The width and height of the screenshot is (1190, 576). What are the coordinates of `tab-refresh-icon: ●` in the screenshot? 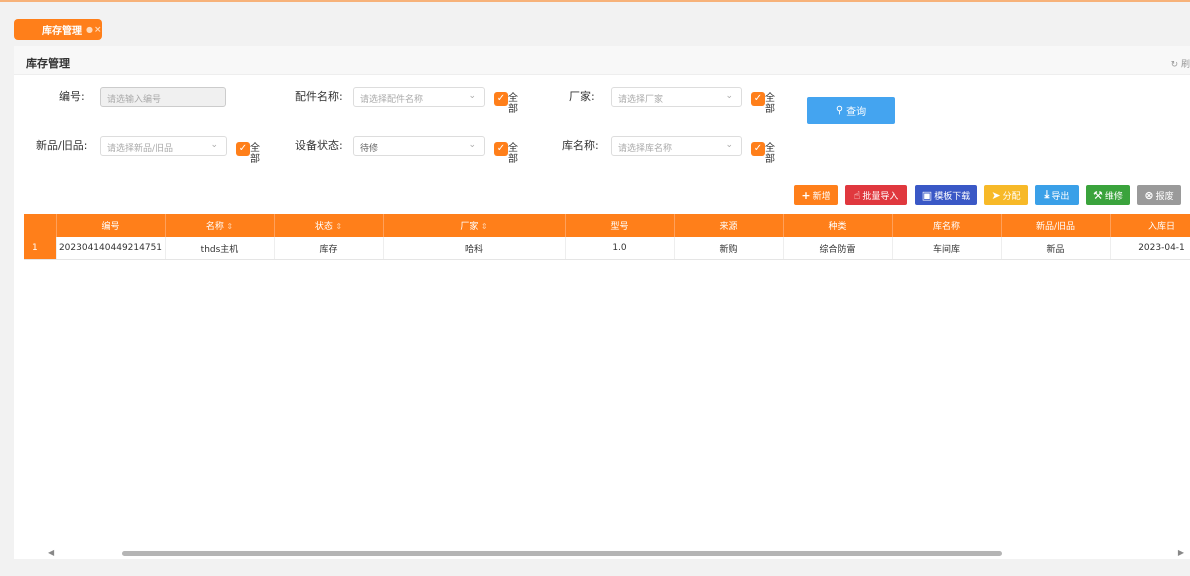 It's located at (89, 29).